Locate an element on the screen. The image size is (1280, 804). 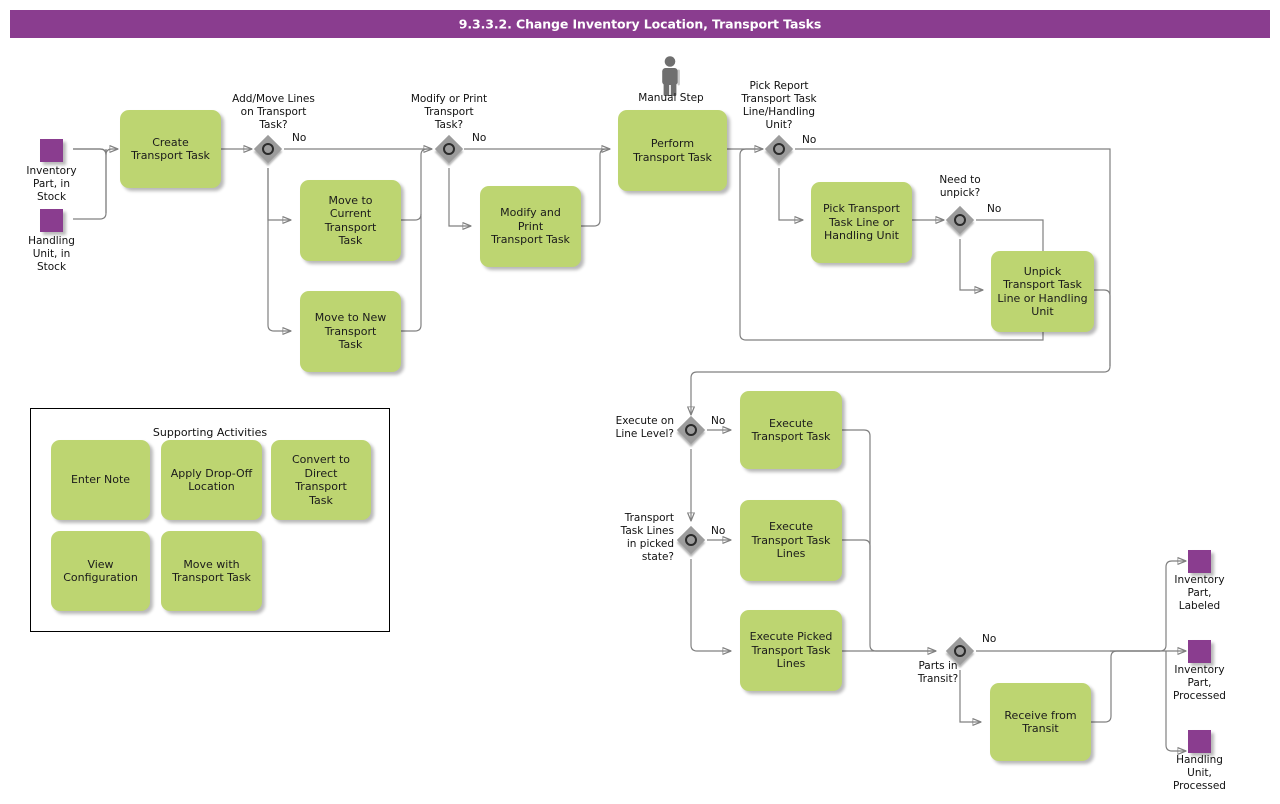
flow-label-no-parts-in-transit: No is located at coordinates (989, 639).